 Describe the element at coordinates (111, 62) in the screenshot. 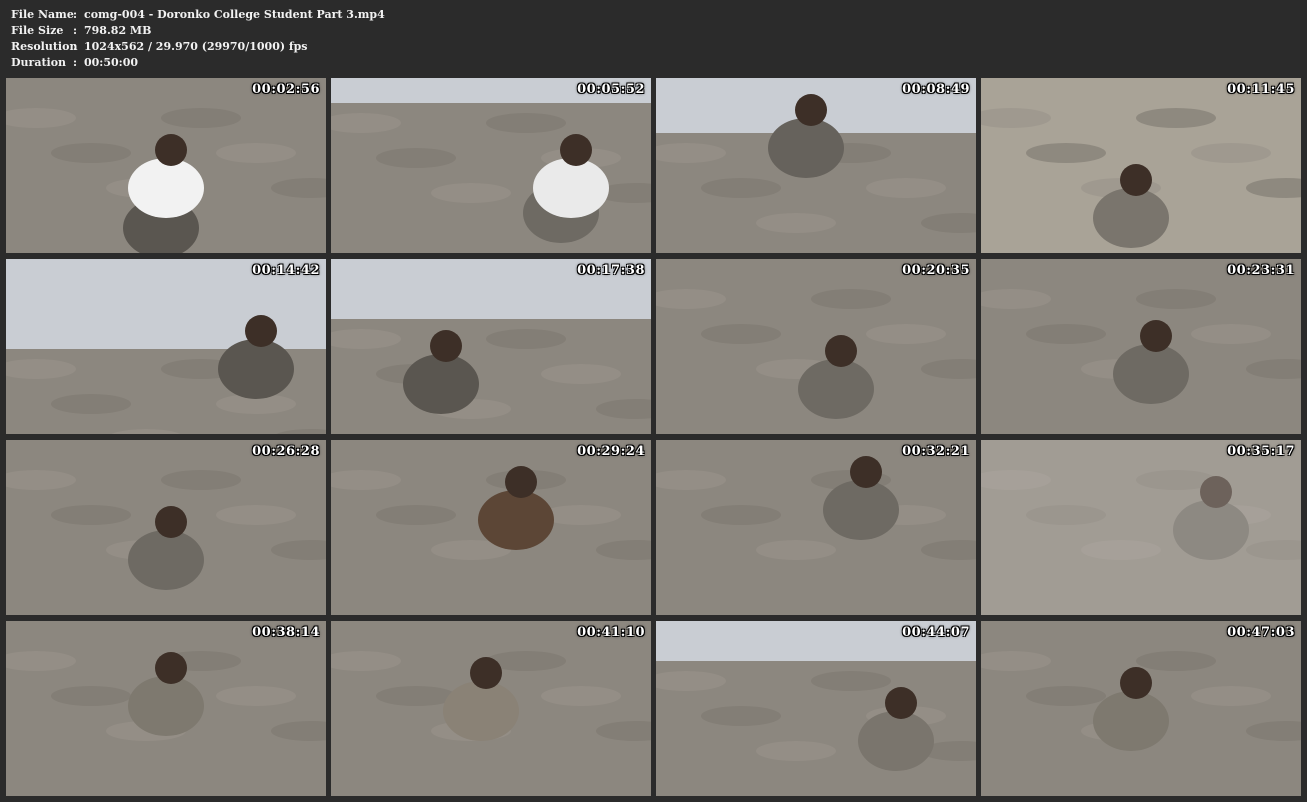

I see `duration-value: 00:50:00` at that location.